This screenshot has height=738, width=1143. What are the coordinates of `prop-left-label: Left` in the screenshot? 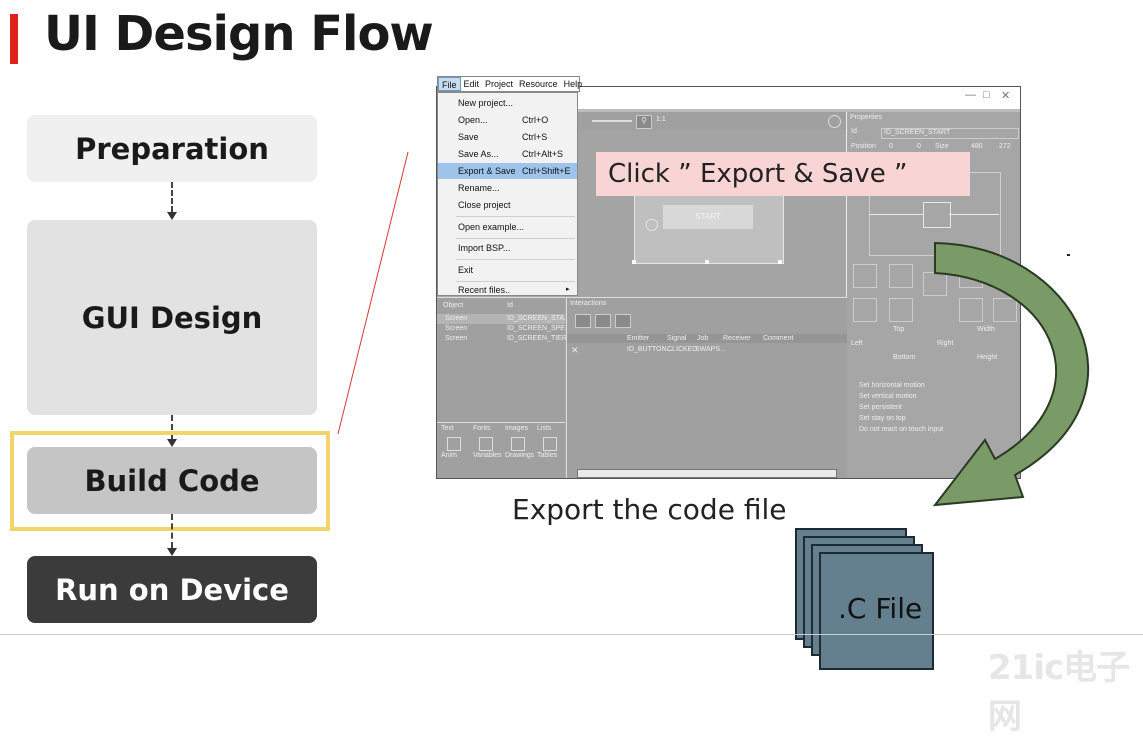 It's located at (857, 343).